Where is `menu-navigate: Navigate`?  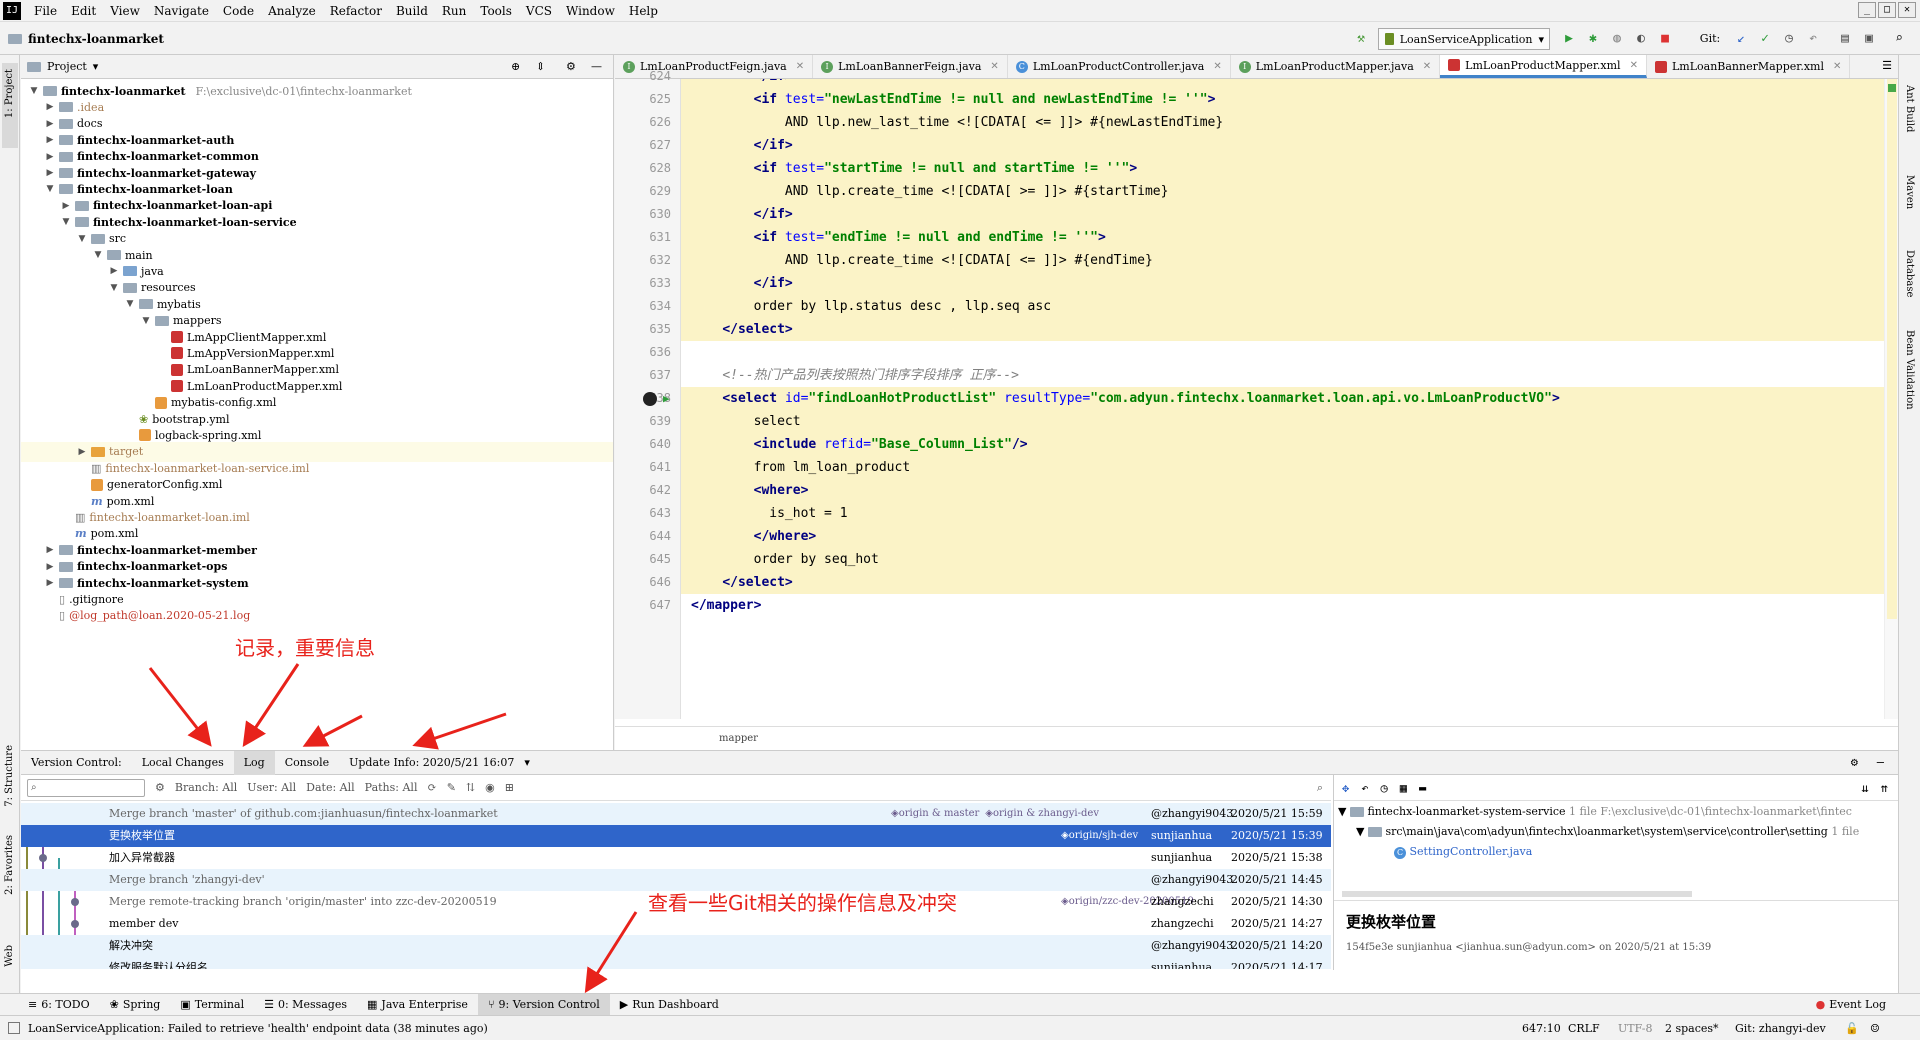
menu-navigate: Navigate is located at coordinates (181, 11).